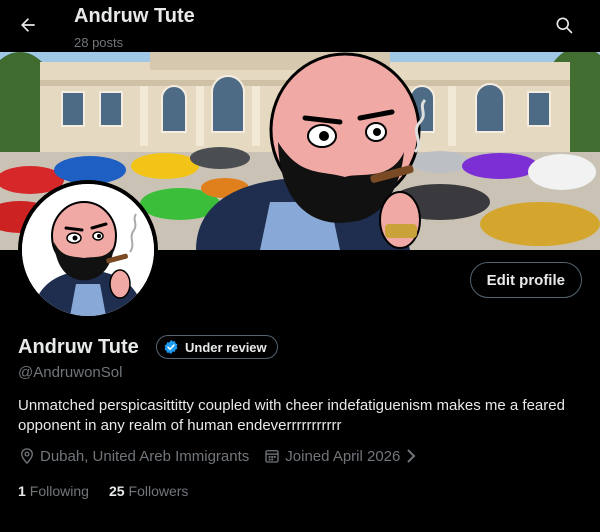 The image size is (600, 532). What do you see at coordinates (411, 456) in the screenshot?
I see `chevron-right-icon` at bounding box center [411, 456].